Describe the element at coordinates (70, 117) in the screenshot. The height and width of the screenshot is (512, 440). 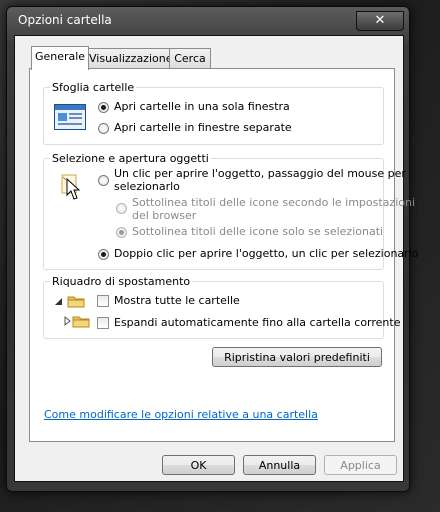
I see `window-icon` at that location.